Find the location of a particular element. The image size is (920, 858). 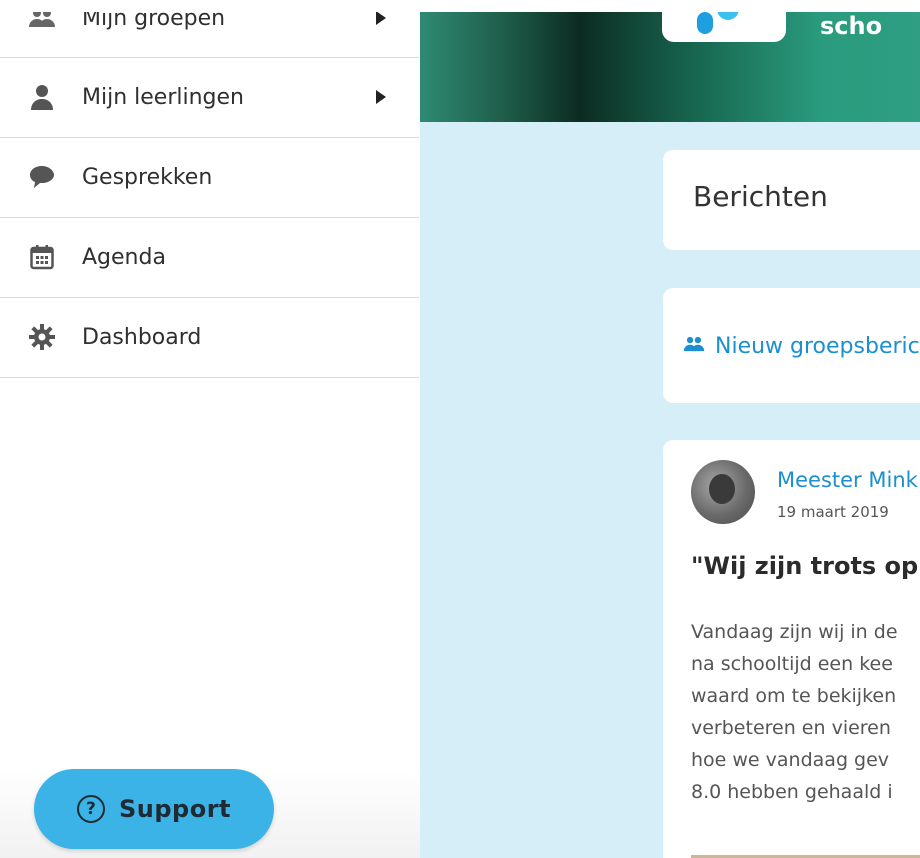

new-message-card: Nieuw groepsbericht is located at coordinates (791, 345).